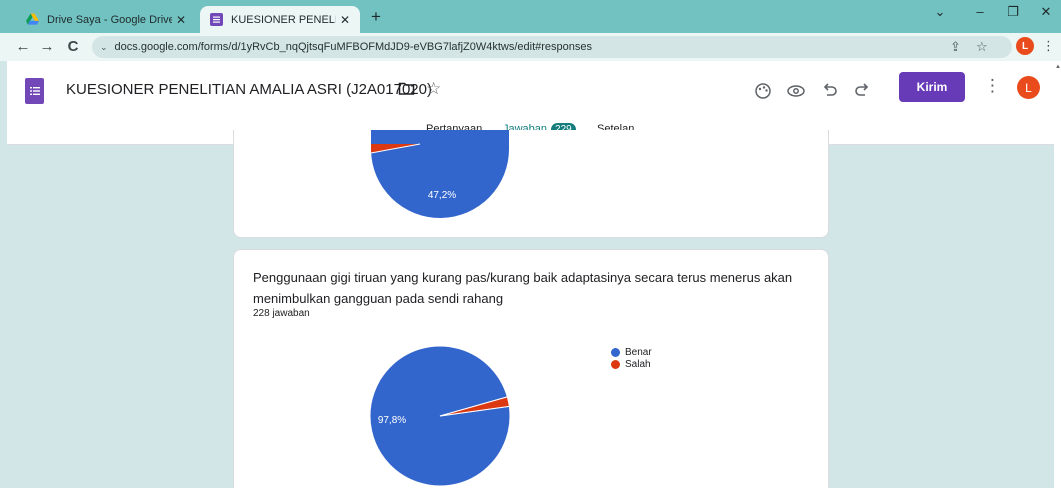 Image resolution: width=1061 pixels, height=488 pixels. I want to click on response-card-previous: 47,2%, so click(531, 184).